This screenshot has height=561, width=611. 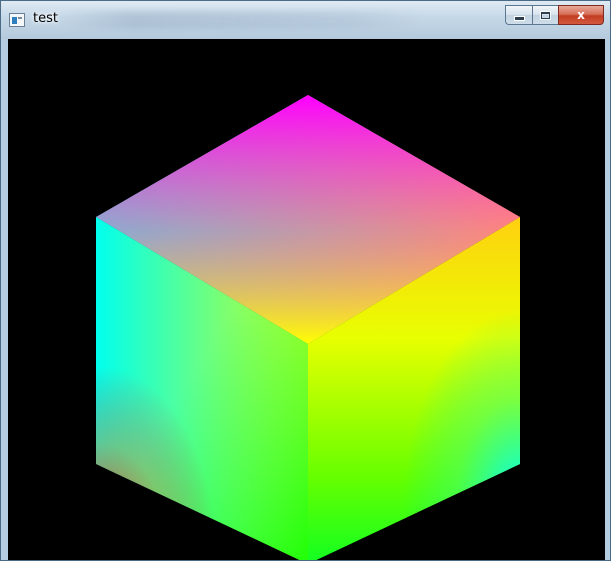 I want to click on title-bar: test x, so click(x=305, y=20).